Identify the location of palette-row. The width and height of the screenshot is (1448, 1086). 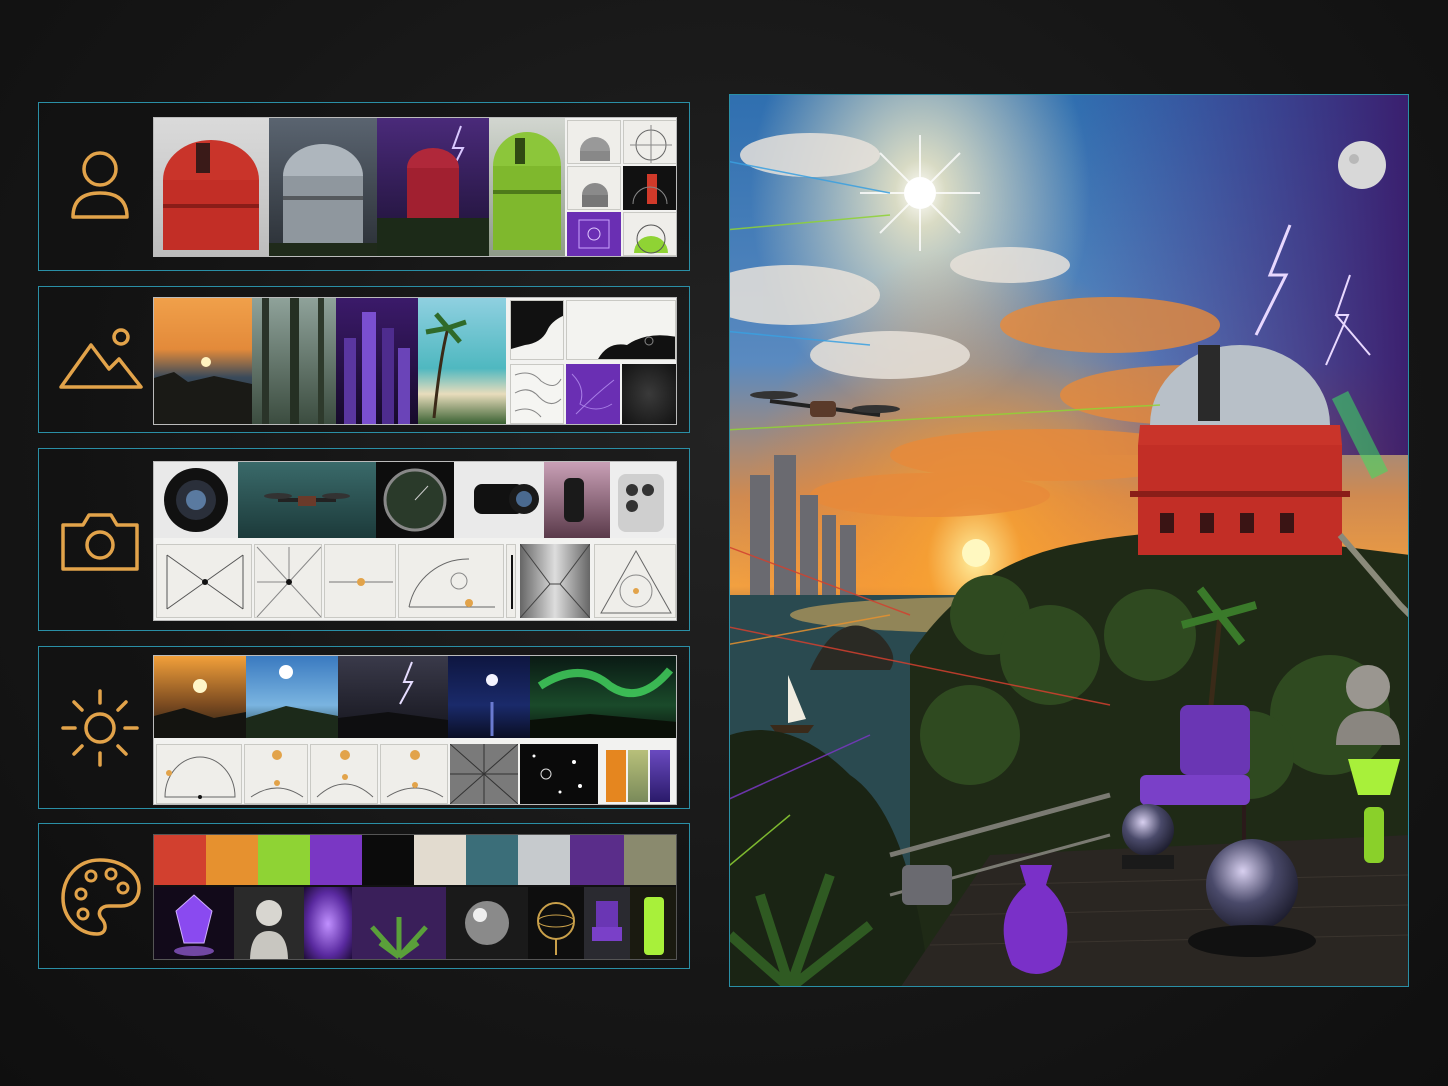
(364, 896).